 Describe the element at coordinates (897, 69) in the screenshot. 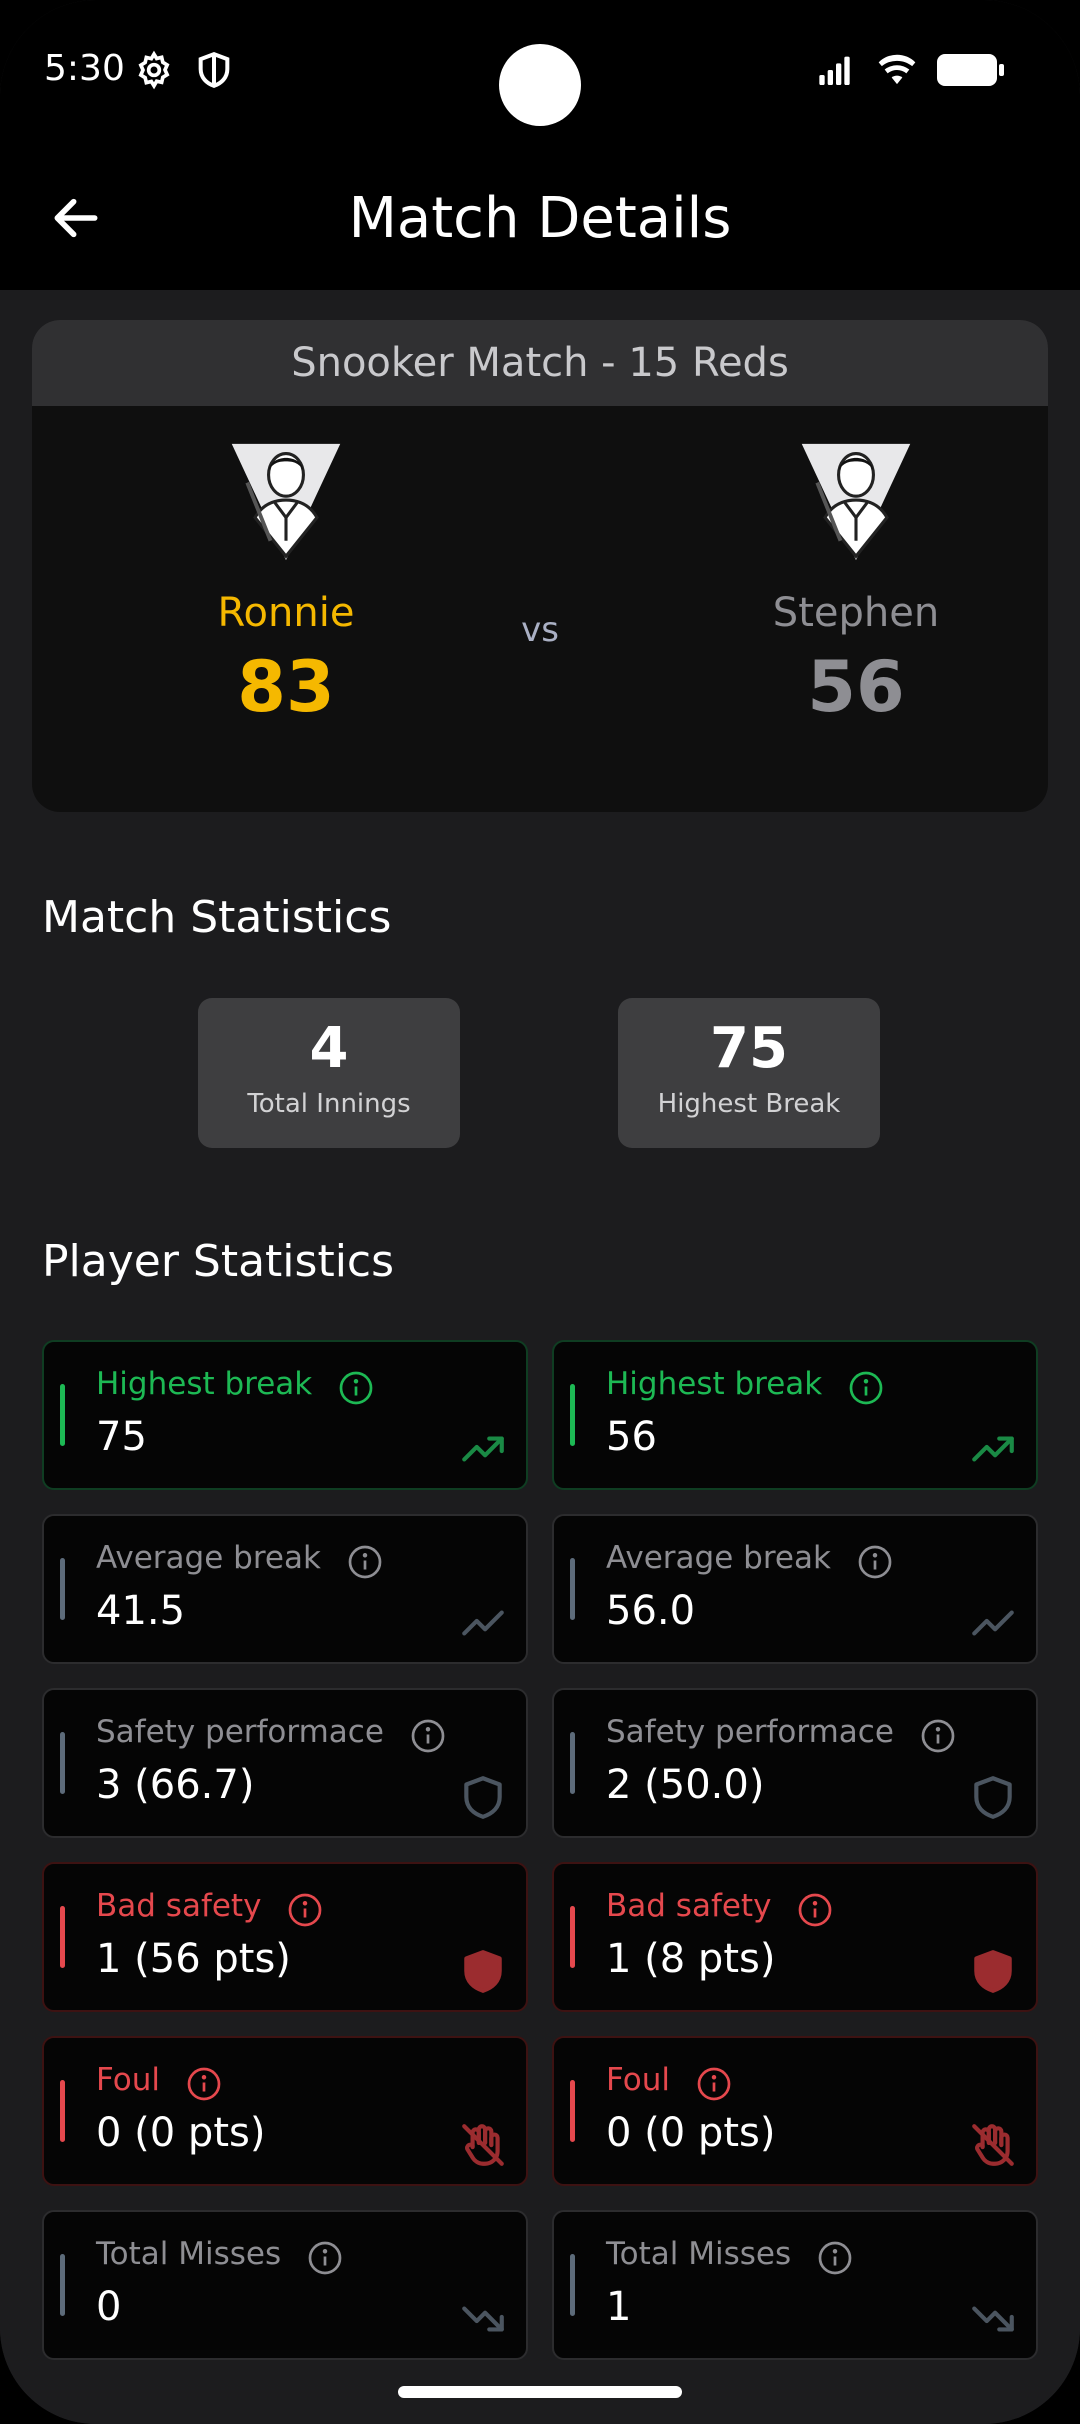

I see `wifi-icon` at that location.